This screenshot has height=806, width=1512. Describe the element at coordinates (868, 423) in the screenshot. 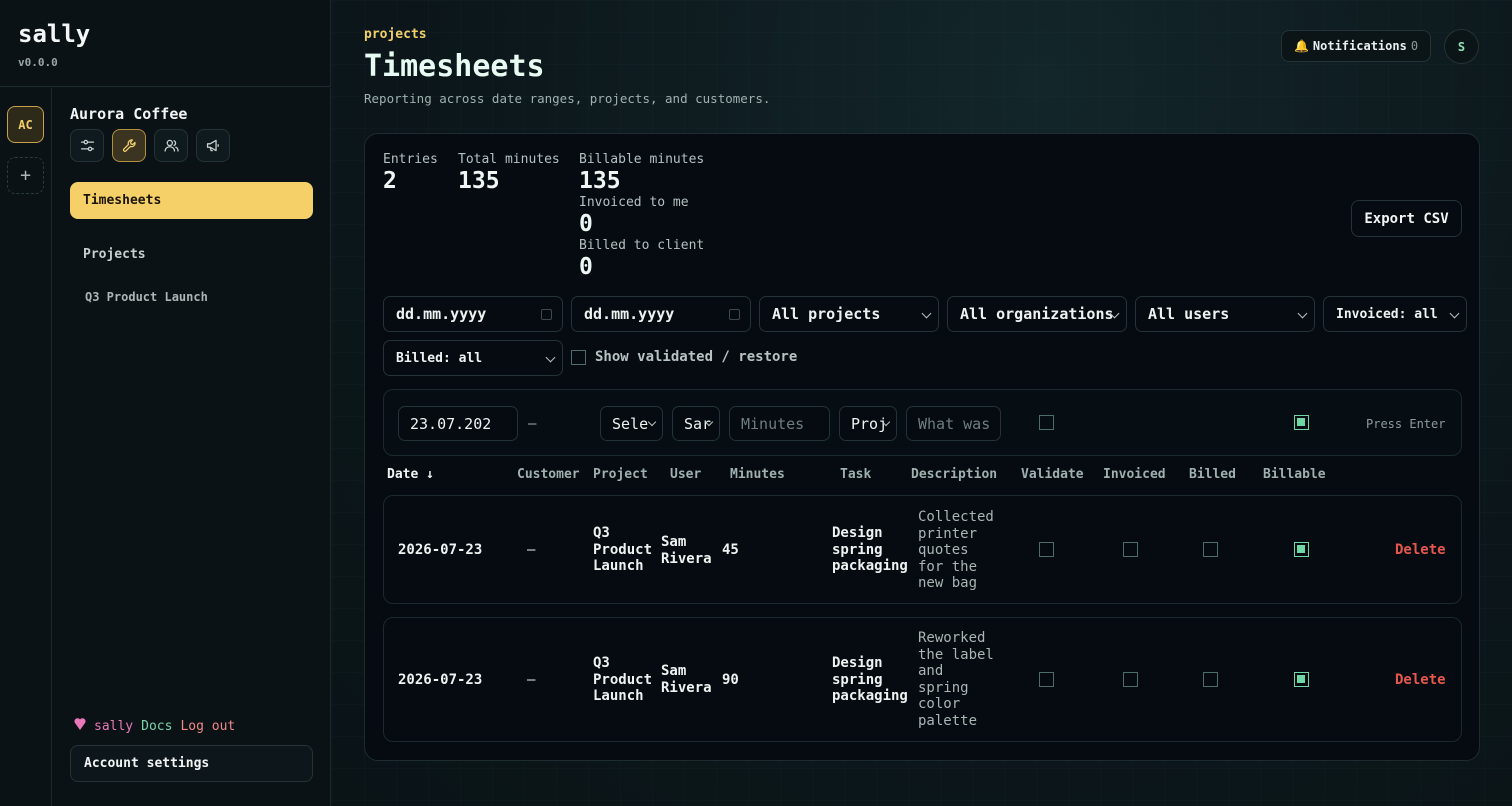

I see `entry-project-select: Proj` at that location.